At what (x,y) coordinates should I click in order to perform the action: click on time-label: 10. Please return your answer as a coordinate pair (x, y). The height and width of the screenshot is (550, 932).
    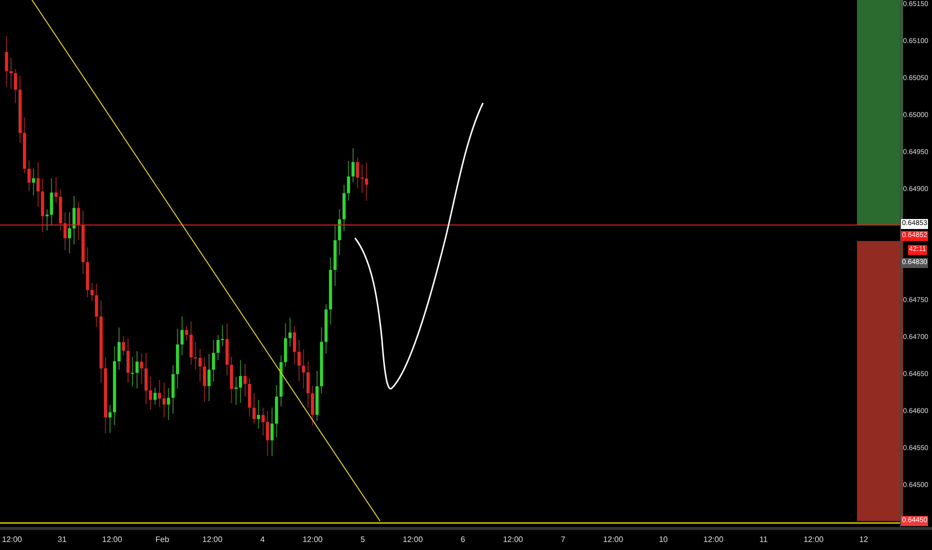
    Looking at the image, I should click on (663, 540).